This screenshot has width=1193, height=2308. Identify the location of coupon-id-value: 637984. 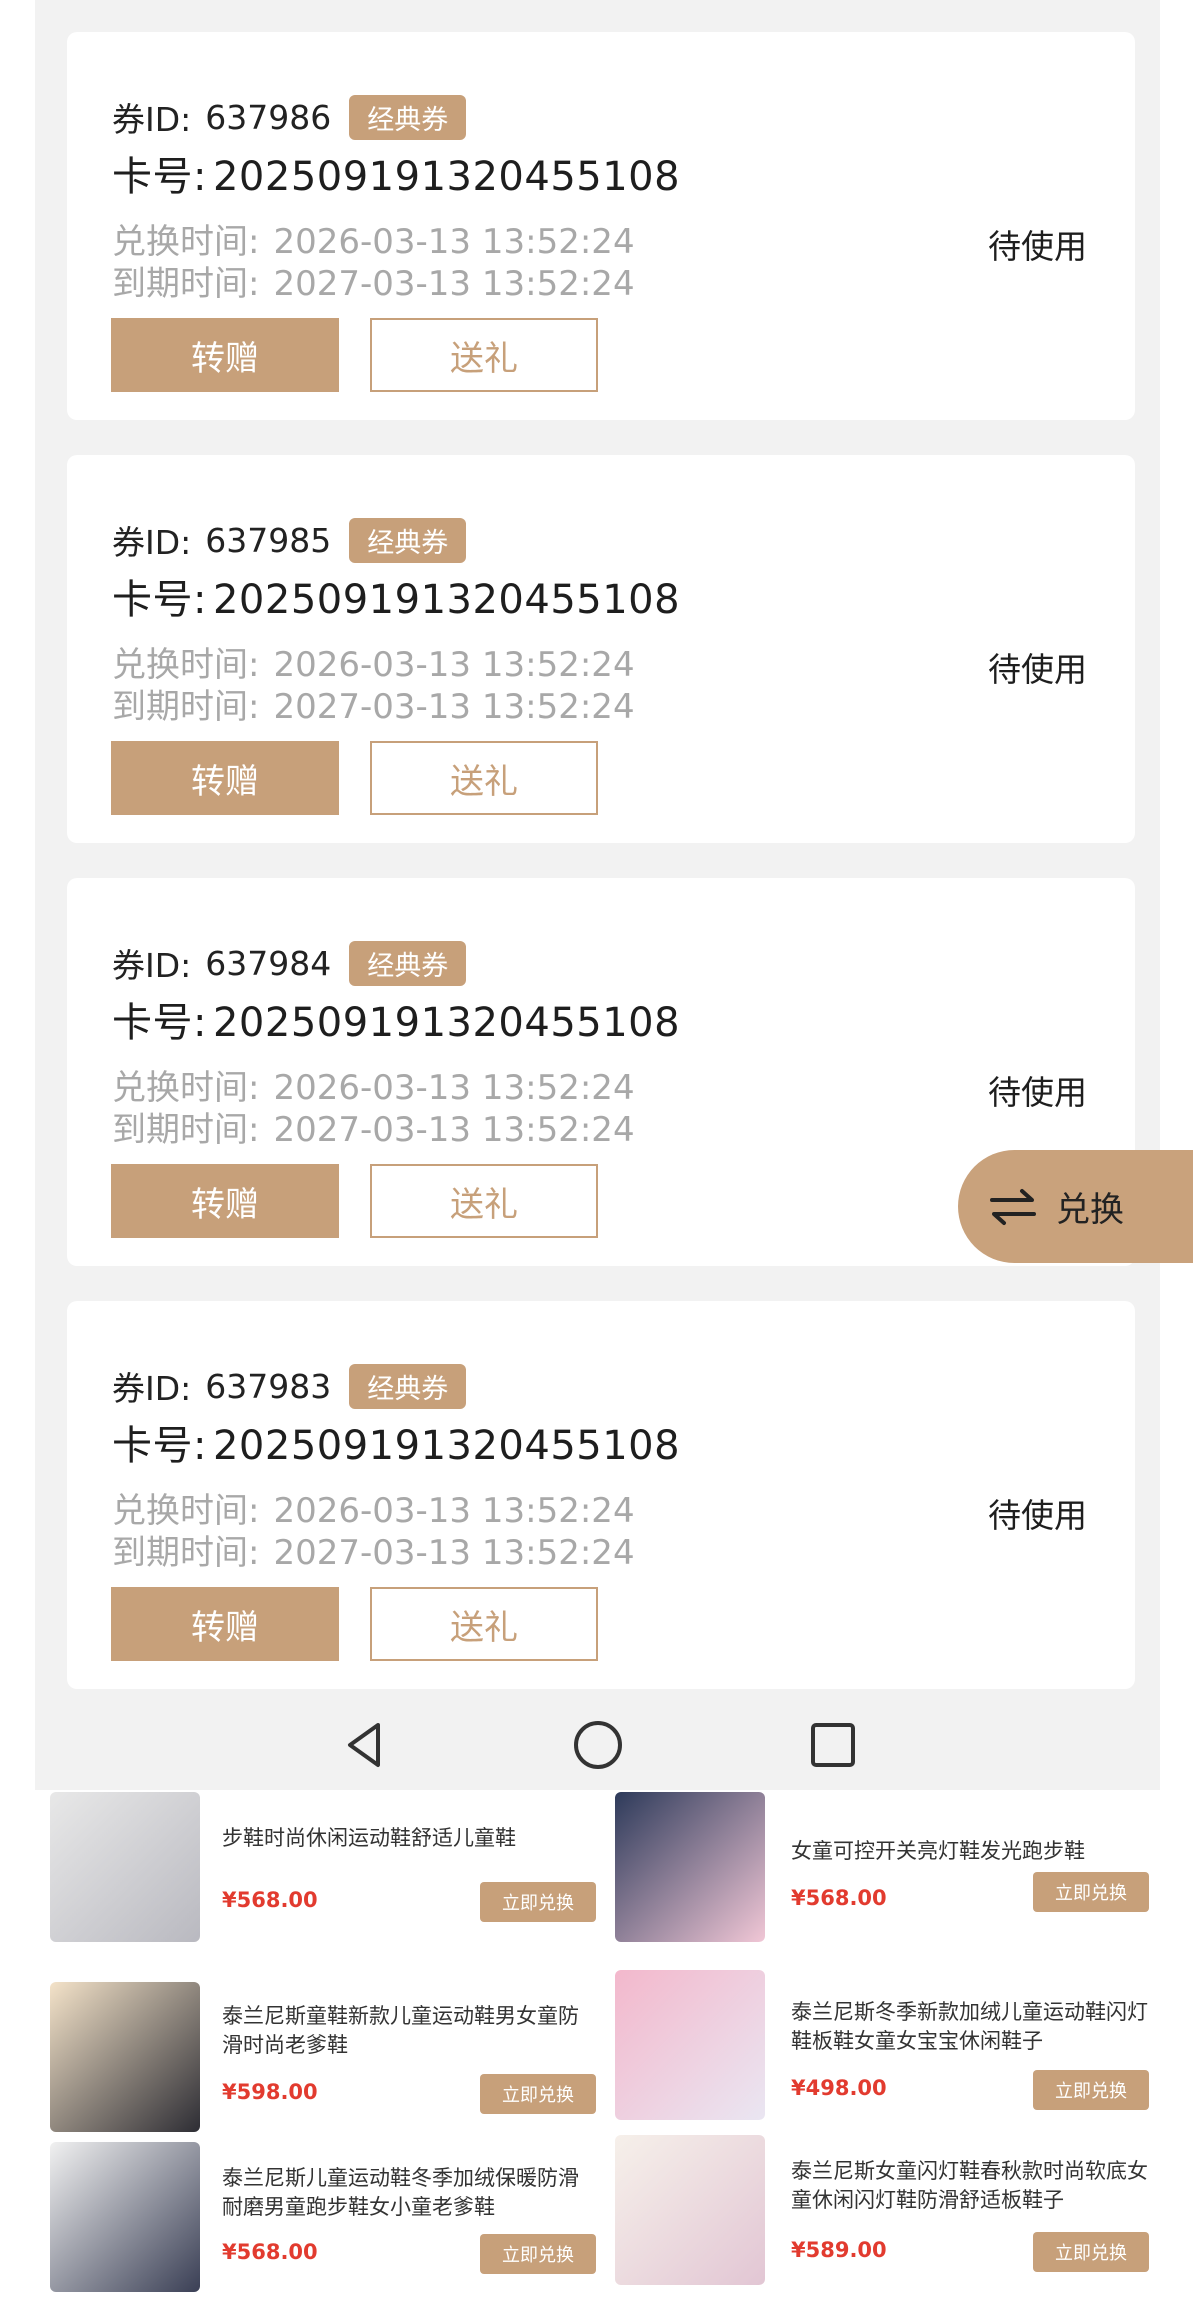
(268, 963).